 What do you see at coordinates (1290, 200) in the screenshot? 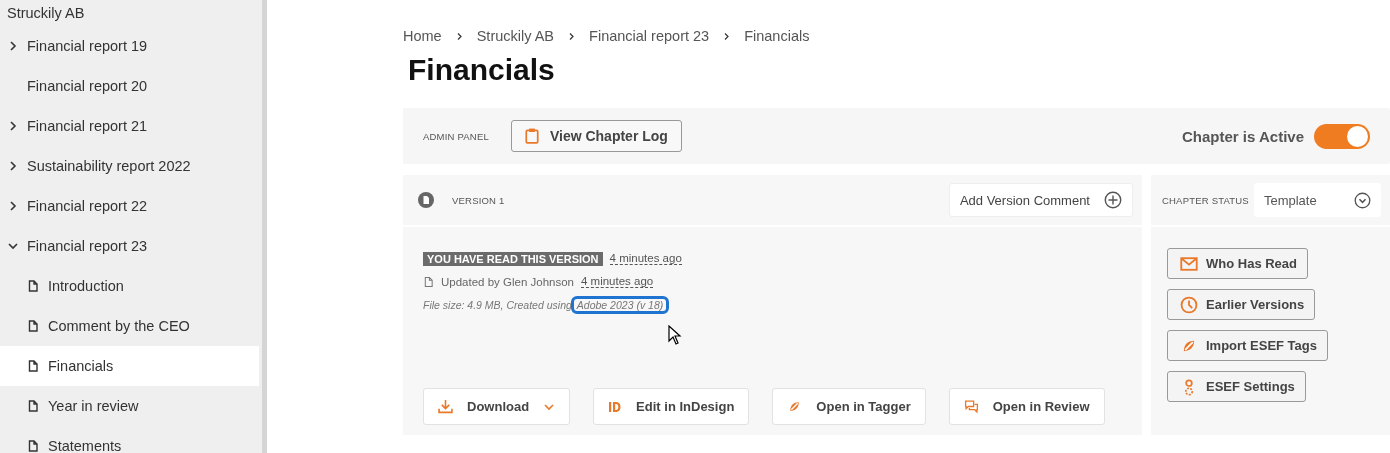
I see `dropdown-value: Template` at bounding box center [1290, 200].